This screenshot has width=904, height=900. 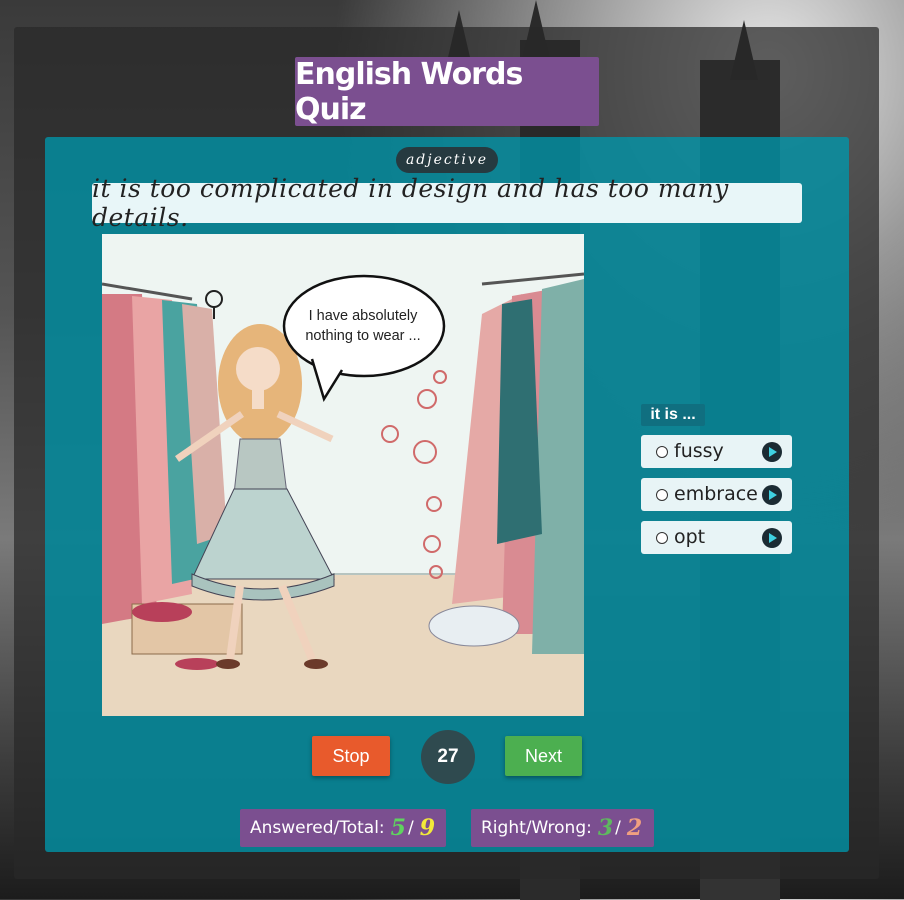 What do you see at coordinates (716, 537) in the screenshot?
I see `answer-option-opt: opt` at bounding box center [716, 537].